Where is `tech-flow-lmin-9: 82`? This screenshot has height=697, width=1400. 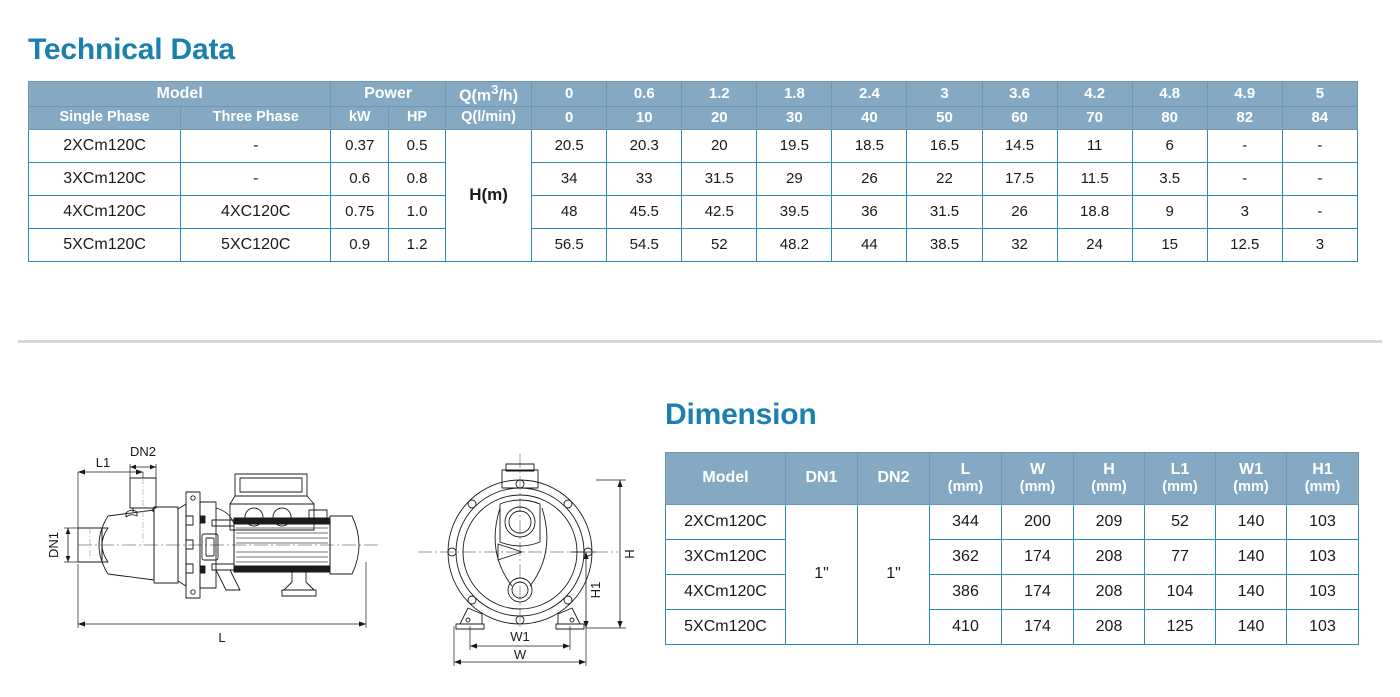
tech-flow-lmin-9: 82 is located at coordinates (1244, 117).